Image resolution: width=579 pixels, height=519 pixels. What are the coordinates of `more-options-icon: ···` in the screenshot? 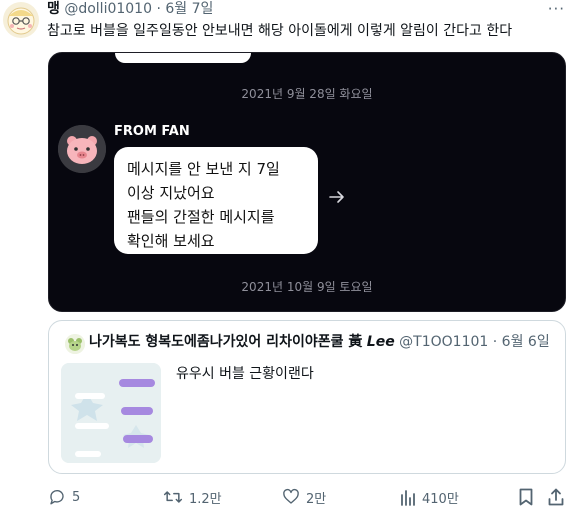 It's located at (556, 9).